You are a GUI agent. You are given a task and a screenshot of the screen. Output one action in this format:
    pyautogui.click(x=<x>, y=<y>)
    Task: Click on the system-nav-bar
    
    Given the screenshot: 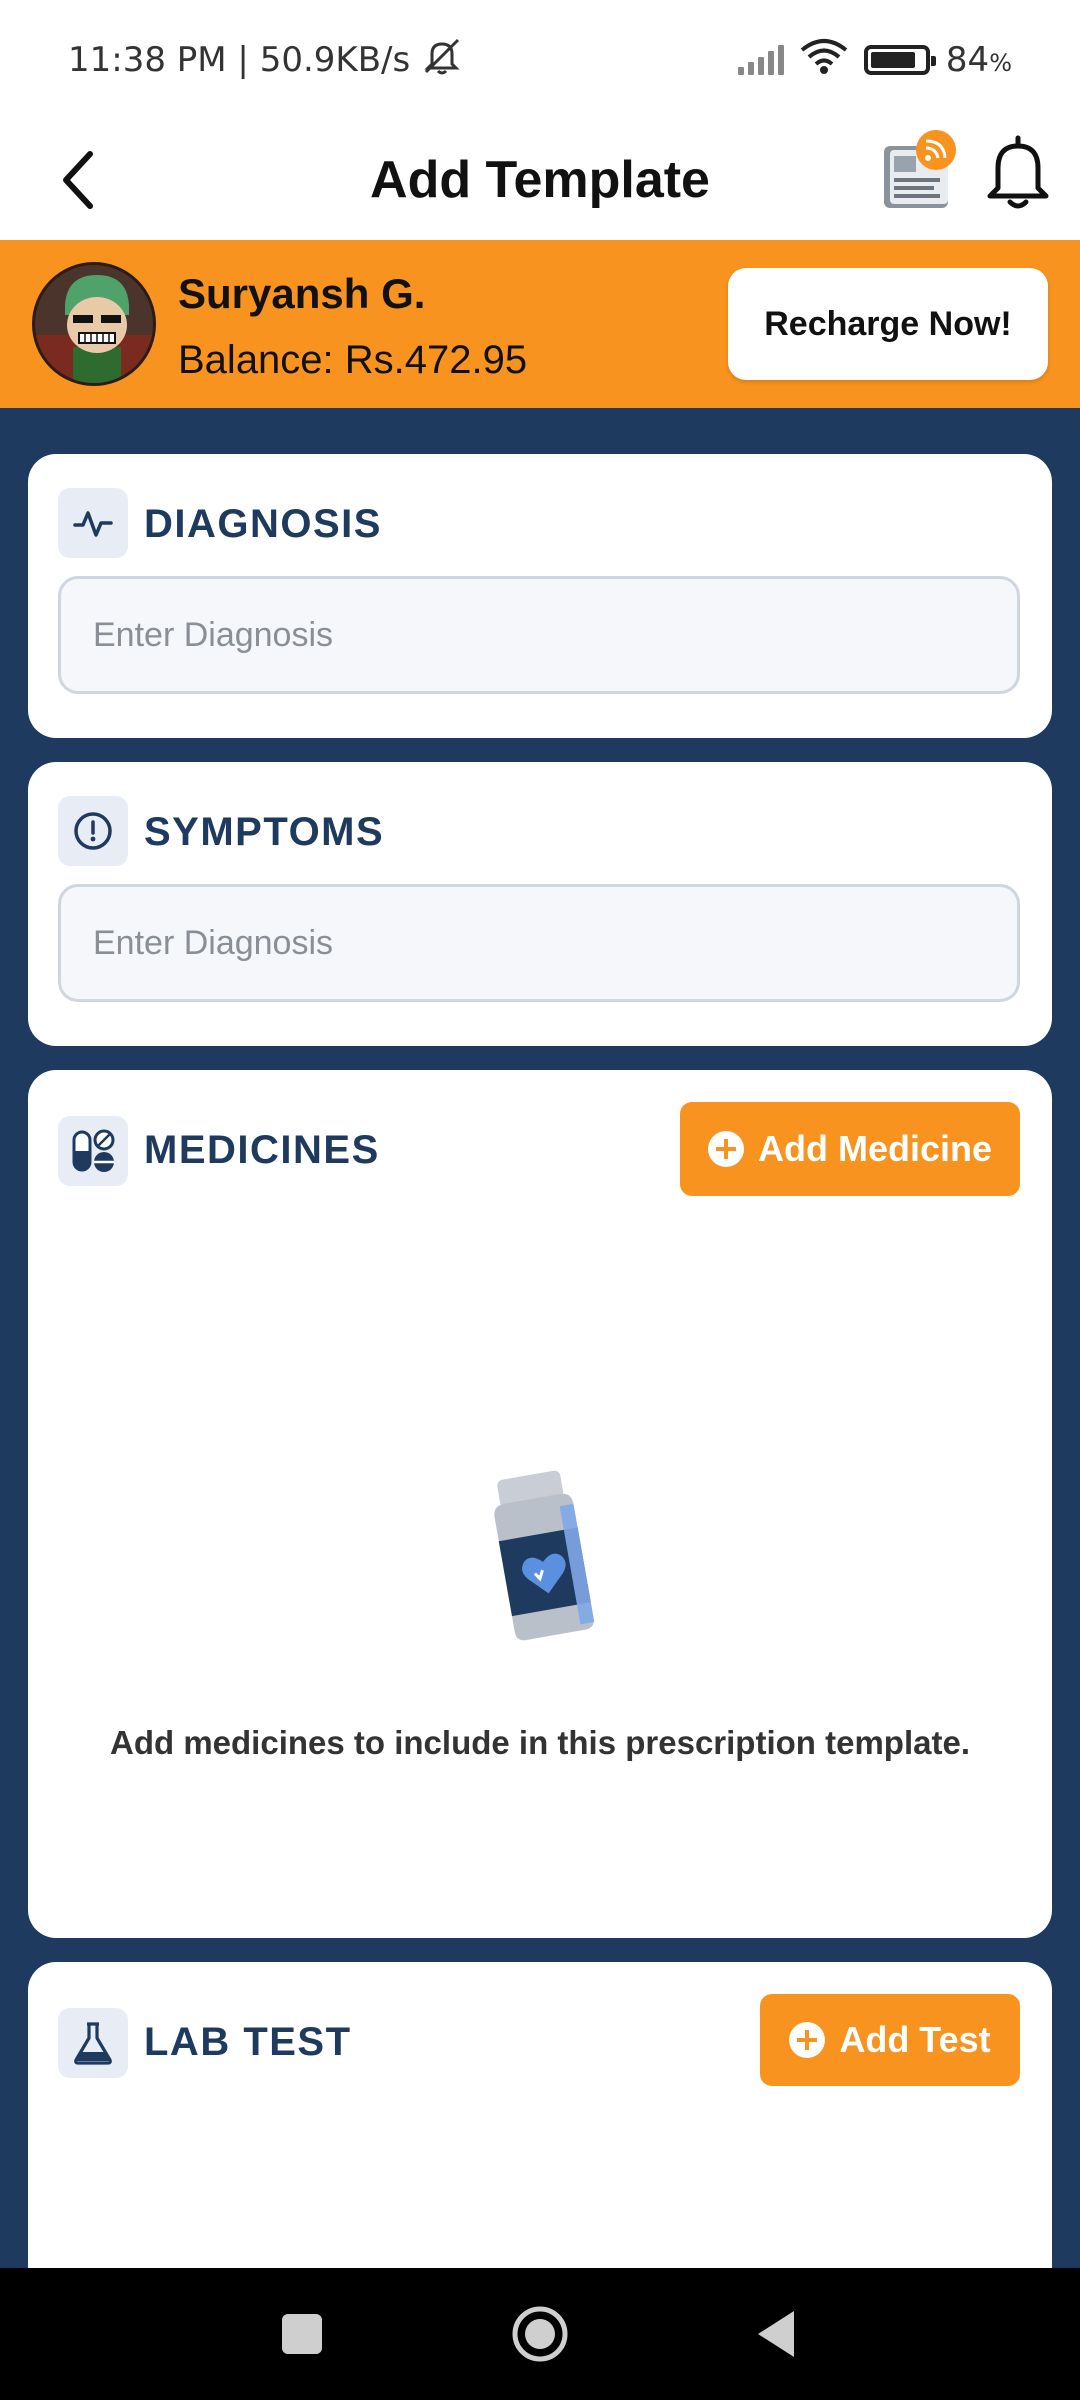 What is the action you would take?
    pyautogui.click(x=540, y=2334)
    